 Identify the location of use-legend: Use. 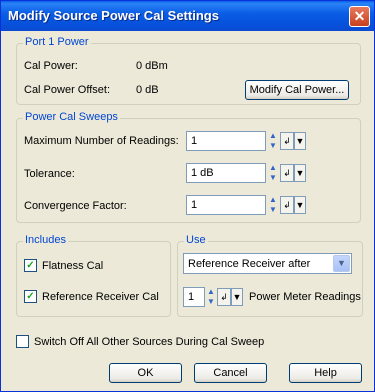
(196, 240).